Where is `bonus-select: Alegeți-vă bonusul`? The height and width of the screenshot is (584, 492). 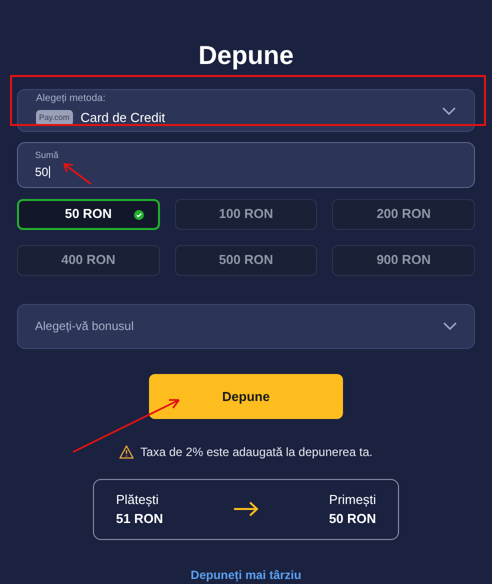 bonus-select: Alegeți-vă bonusul is located at coordinates (246, 326).